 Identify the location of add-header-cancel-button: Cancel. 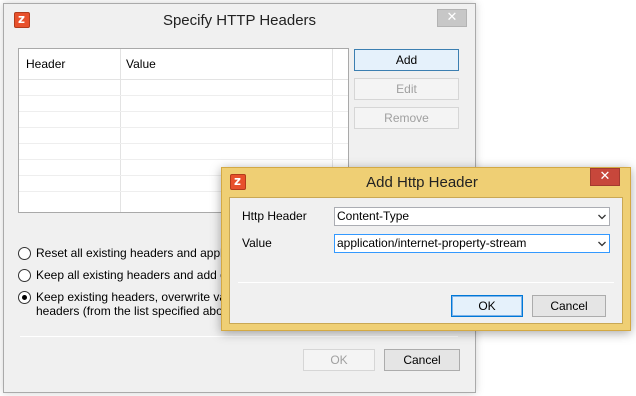
(569, 306).